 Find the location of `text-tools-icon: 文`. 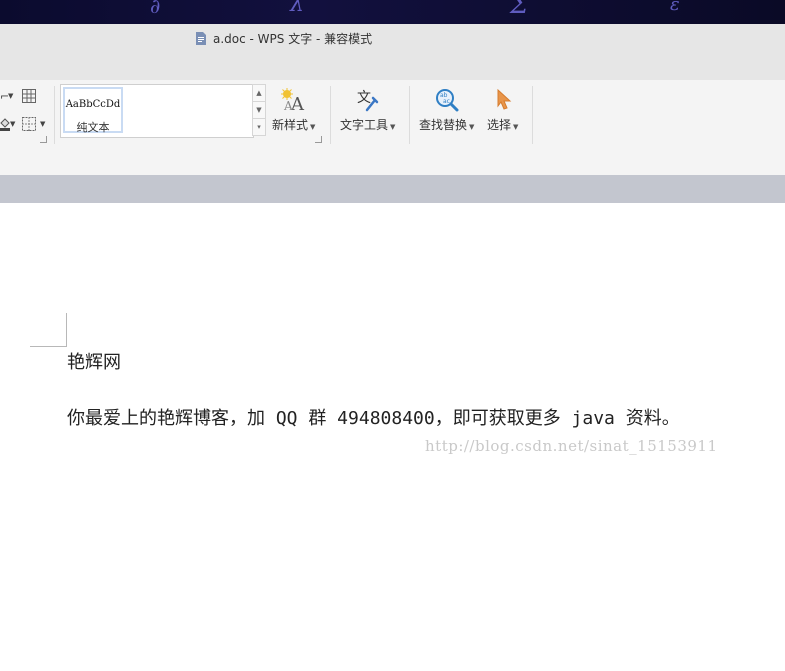

text-tools-icon: 文 is located at coordinates (367, 101).